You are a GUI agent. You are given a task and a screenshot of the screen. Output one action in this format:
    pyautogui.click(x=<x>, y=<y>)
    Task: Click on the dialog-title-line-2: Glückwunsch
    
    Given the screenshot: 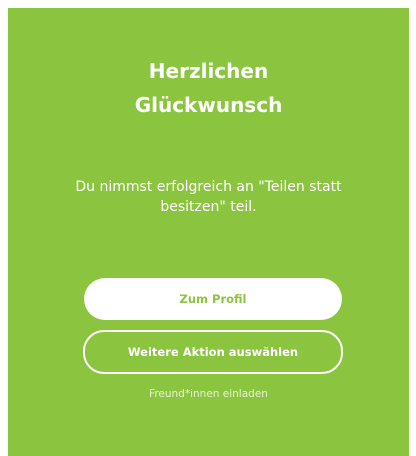 What is the action you would take?
    pyautogui.click(x=208, y=105)
    